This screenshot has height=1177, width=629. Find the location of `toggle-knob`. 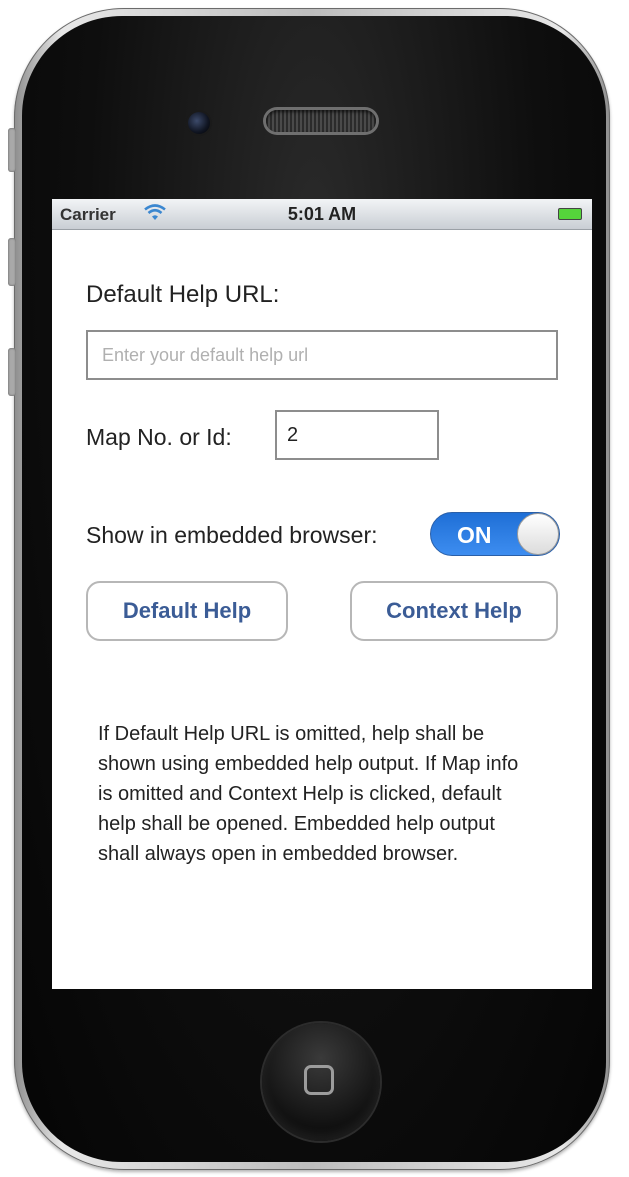

toggle-knob is located at coordinates (538, 534).